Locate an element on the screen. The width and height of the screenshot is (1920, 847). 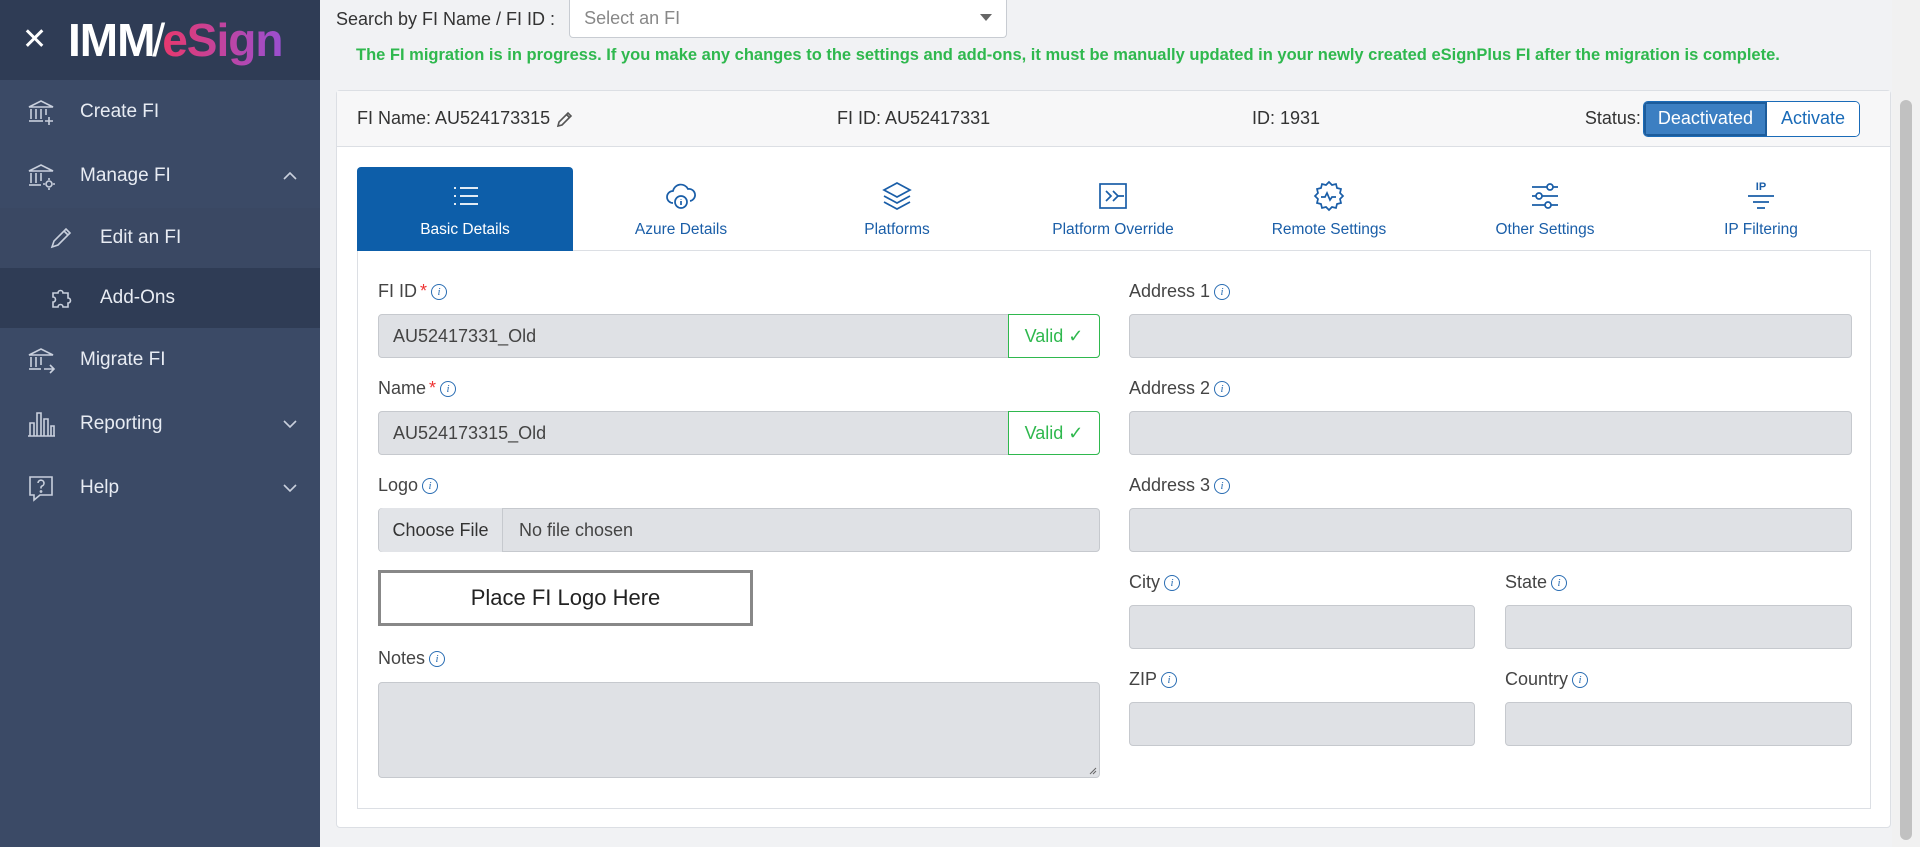
nav-migrate-fi: Migrate FI is located at coordinates (160, 360).